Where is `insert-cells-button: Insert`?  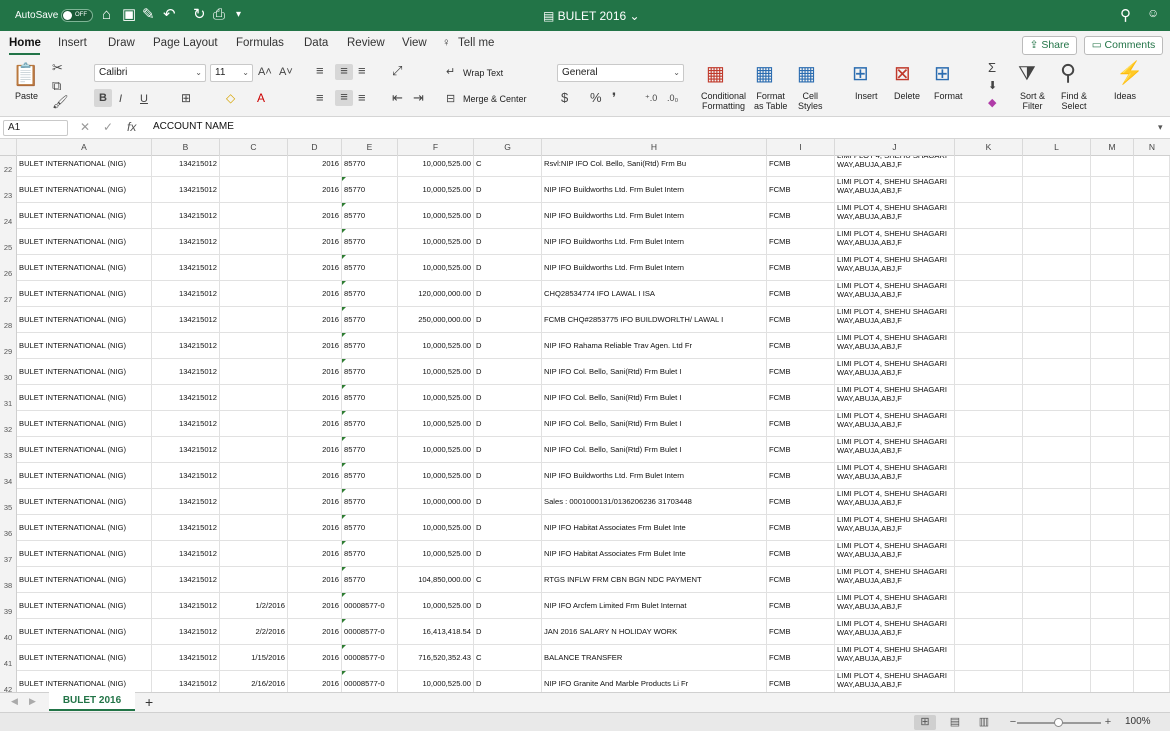 insert-cells-button: Insert is located at coordinates (866, 96).